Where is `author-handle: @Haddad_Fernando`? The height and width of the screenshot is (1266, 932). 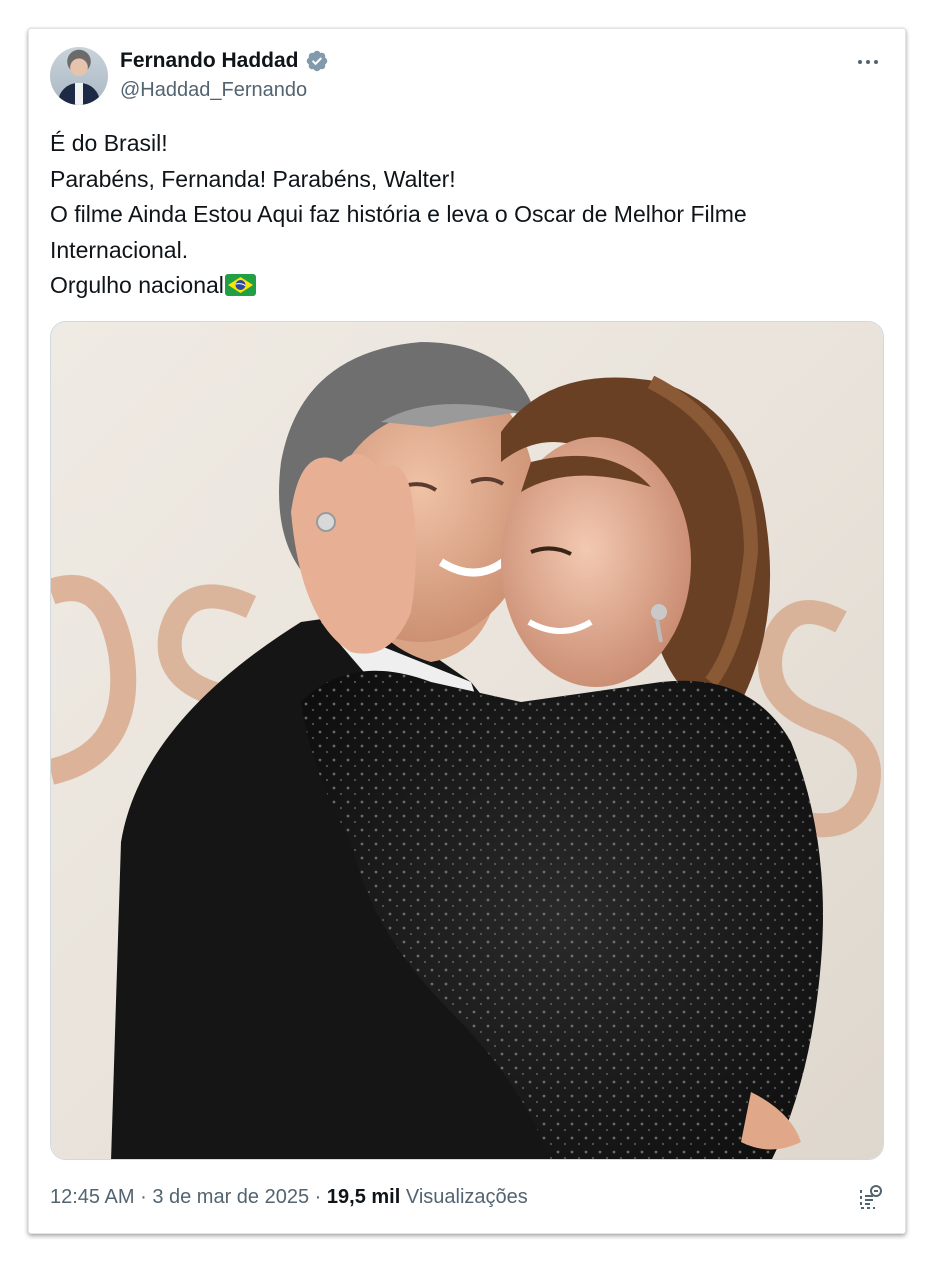
author-handle: @Haddad_Fernando is located at coordinates (213, 90).